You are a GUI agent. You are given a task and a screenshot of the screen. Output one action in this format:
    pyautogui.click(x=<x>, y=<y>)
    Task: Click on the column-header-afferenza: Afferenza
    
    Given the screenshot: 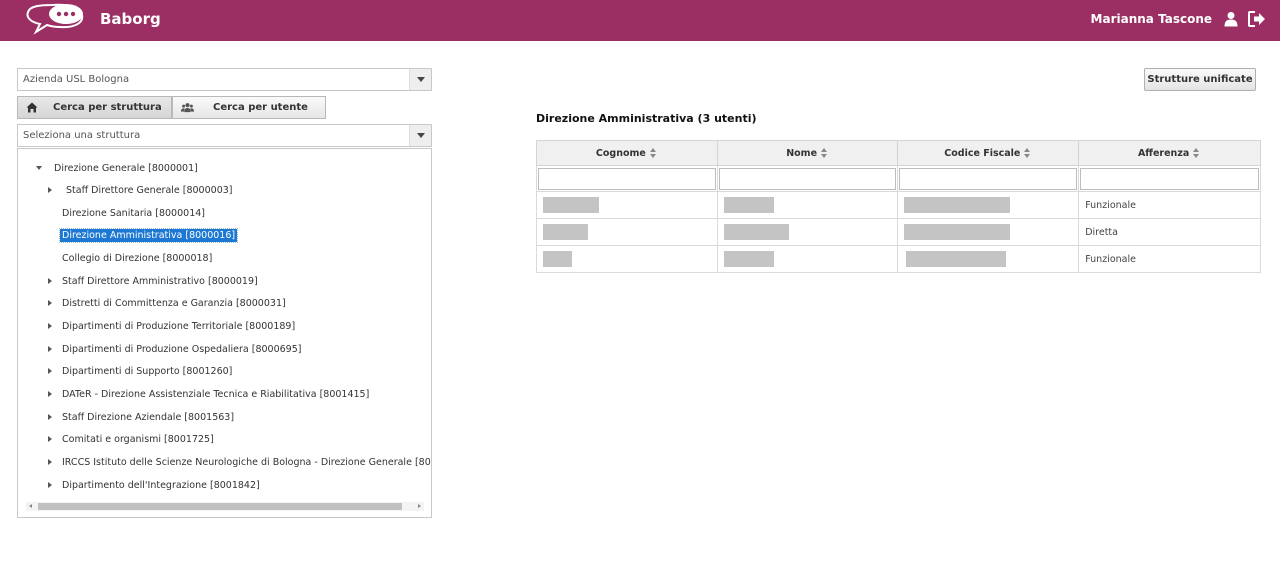 What is the action you would take?
    pyautogui.click(x=1169, y=153)
    